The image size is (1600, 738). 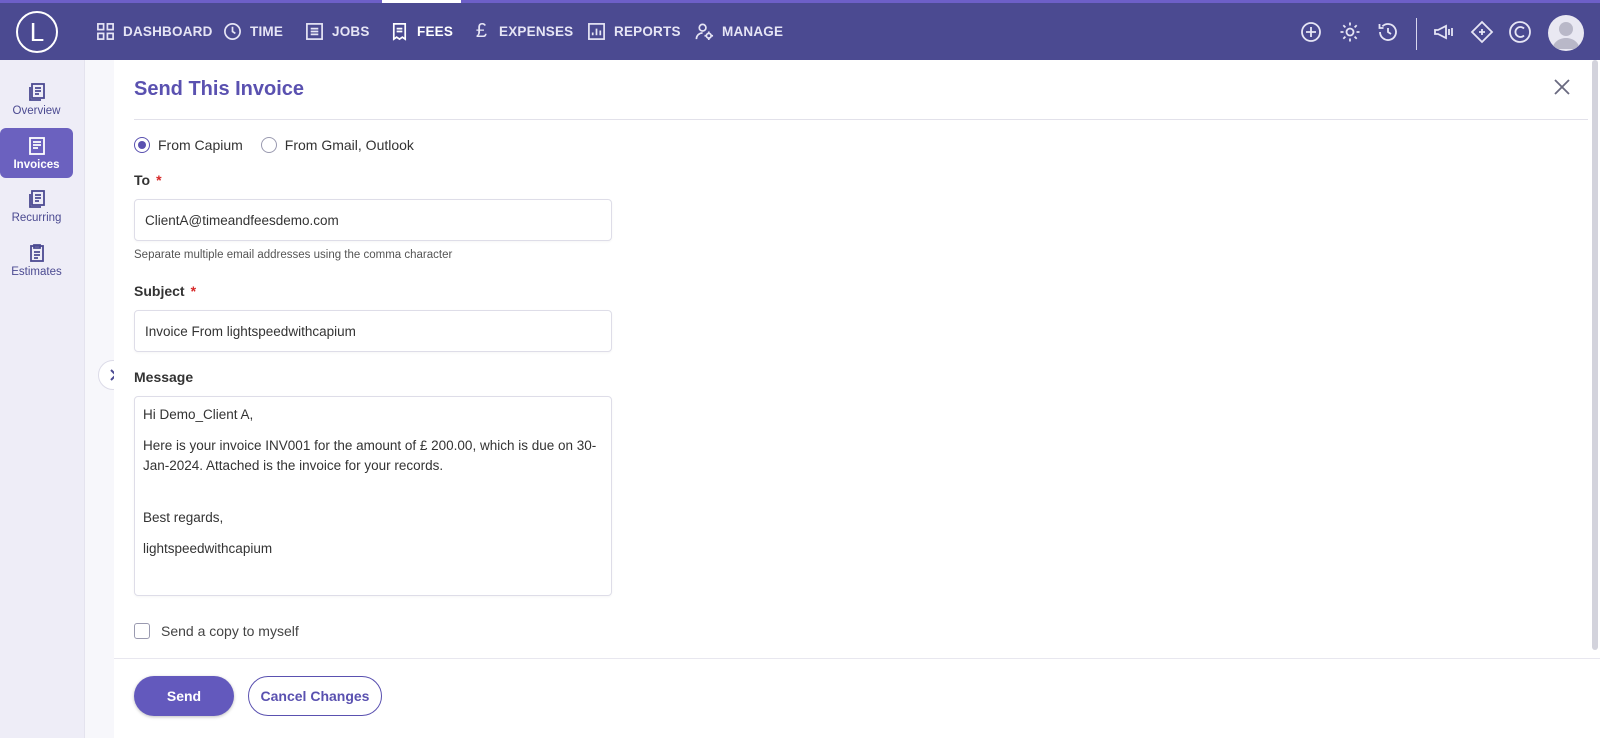 I want to click on send-button: Send, so click(x=184, y=696).